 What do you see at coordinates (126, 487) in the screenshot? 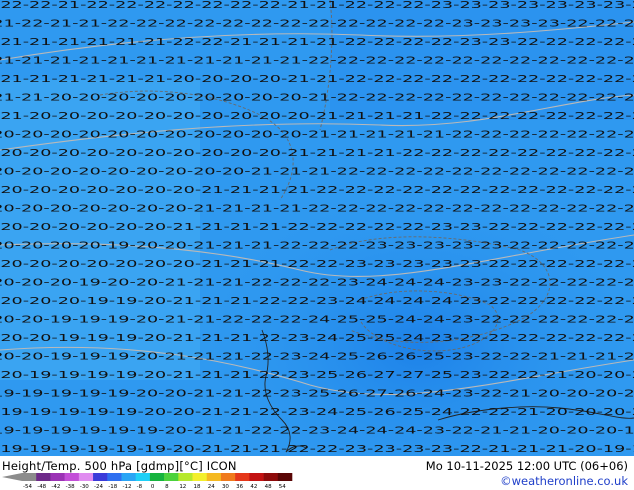
I see `scale-label: -12` at bounding box center [126, 487].